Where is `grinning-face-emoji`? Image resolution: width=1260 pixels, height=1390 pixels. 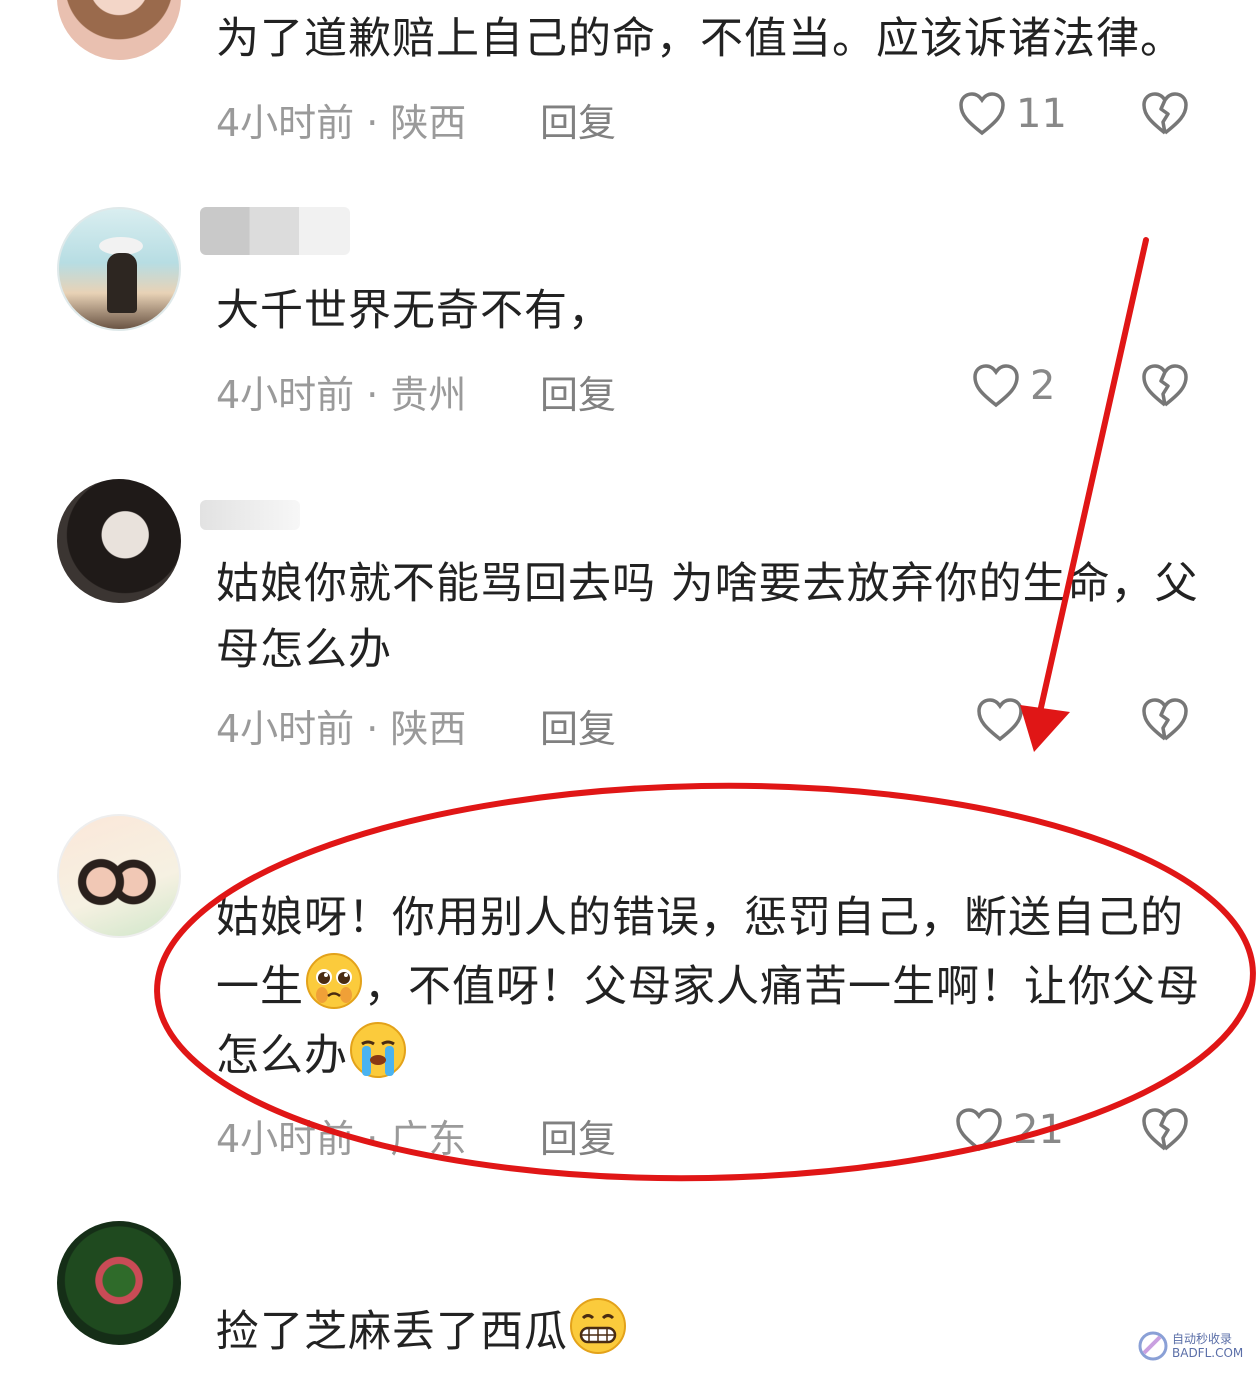
grinning-face-emoji is located at coordinates (598, 1326).